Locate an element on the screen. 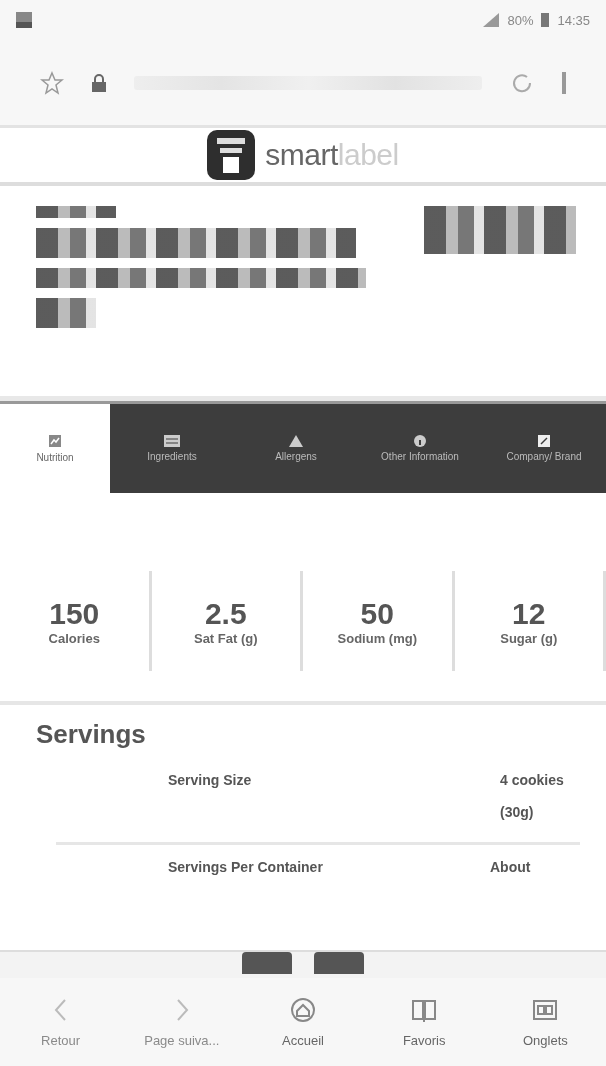  section-title: Servings is located at coordinates (91, 734).